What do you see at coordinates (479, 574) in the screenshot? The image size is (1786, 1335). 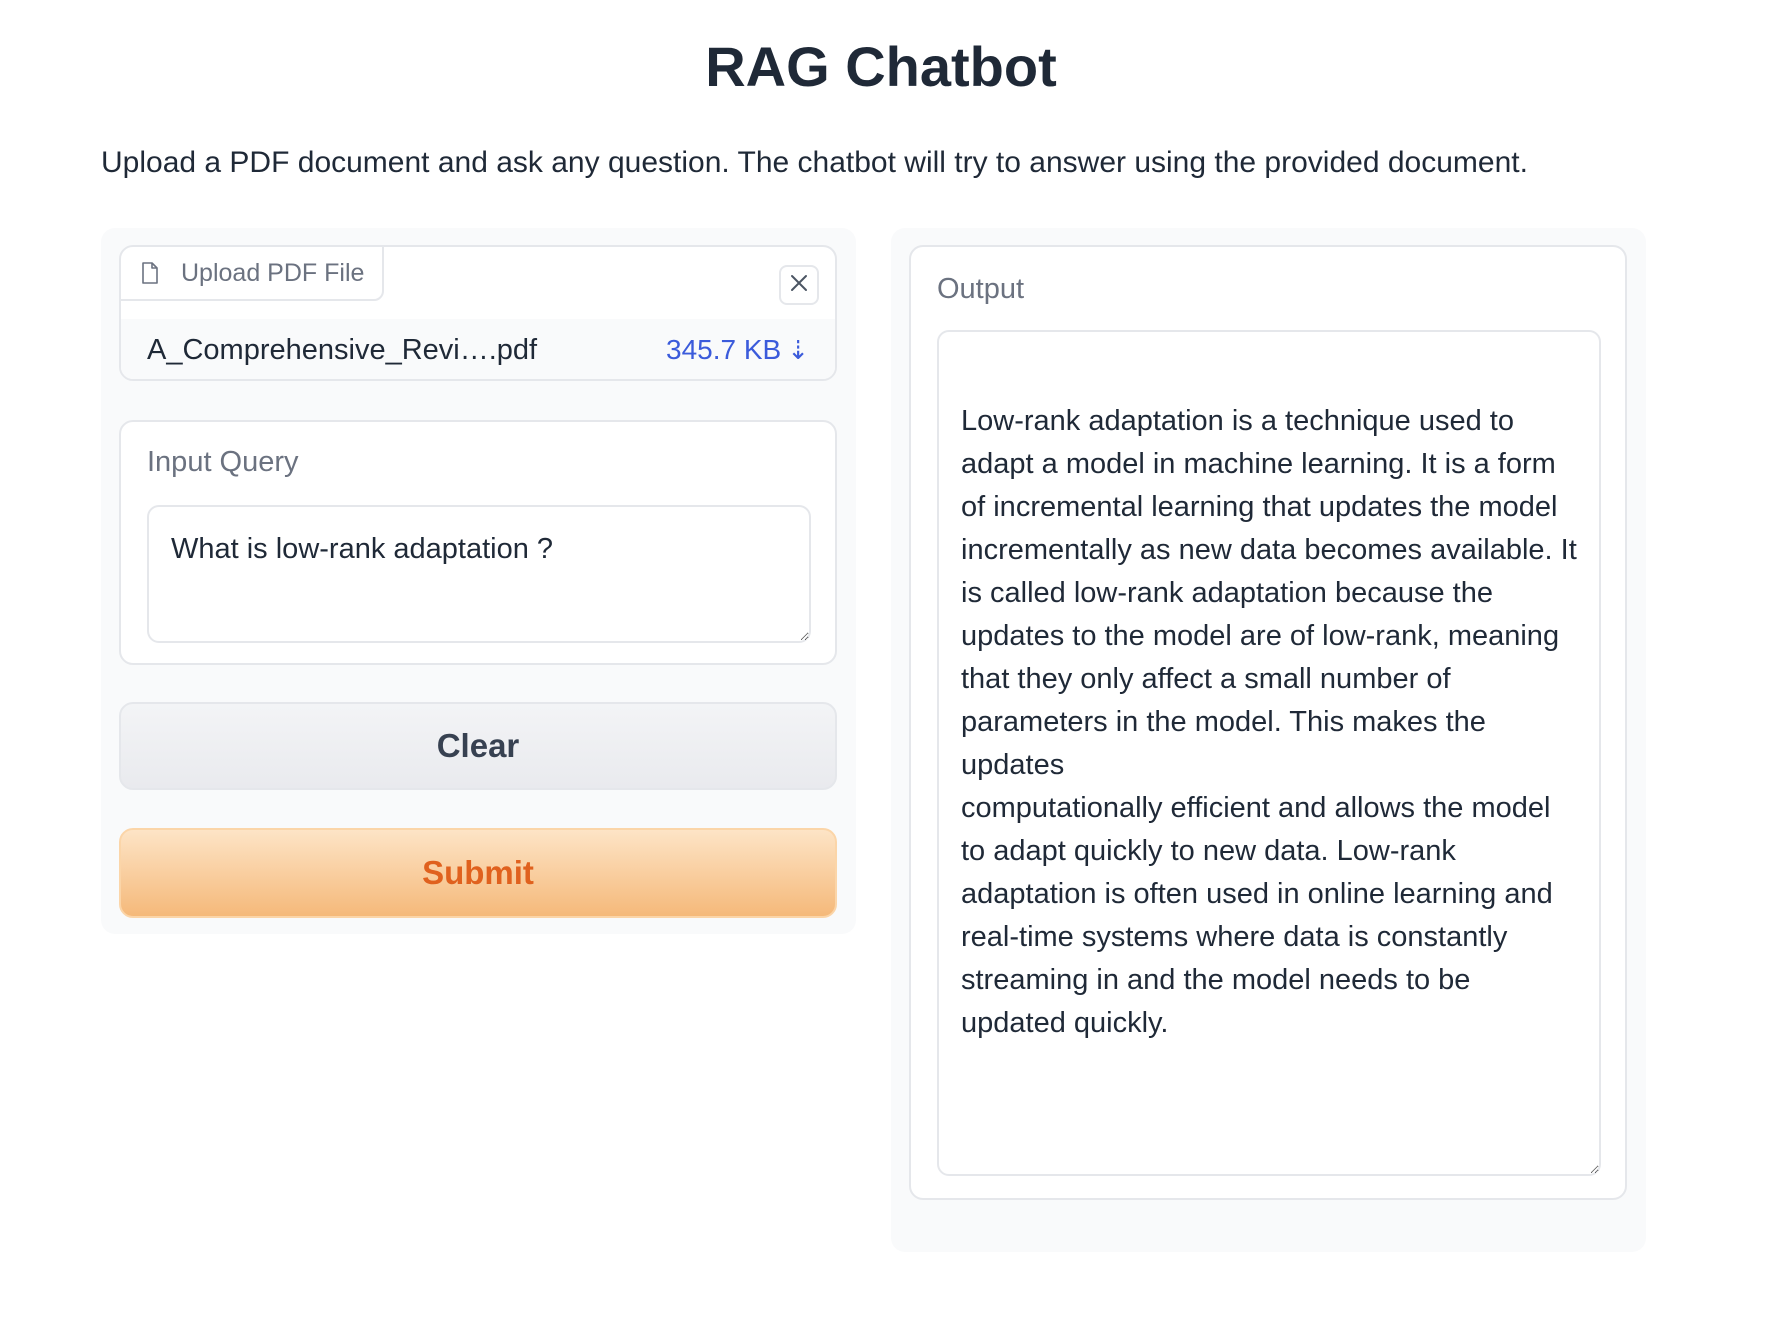 I see `input-query-textarea: What is low-rank adaptation ?` at bounding box center [479, 574].